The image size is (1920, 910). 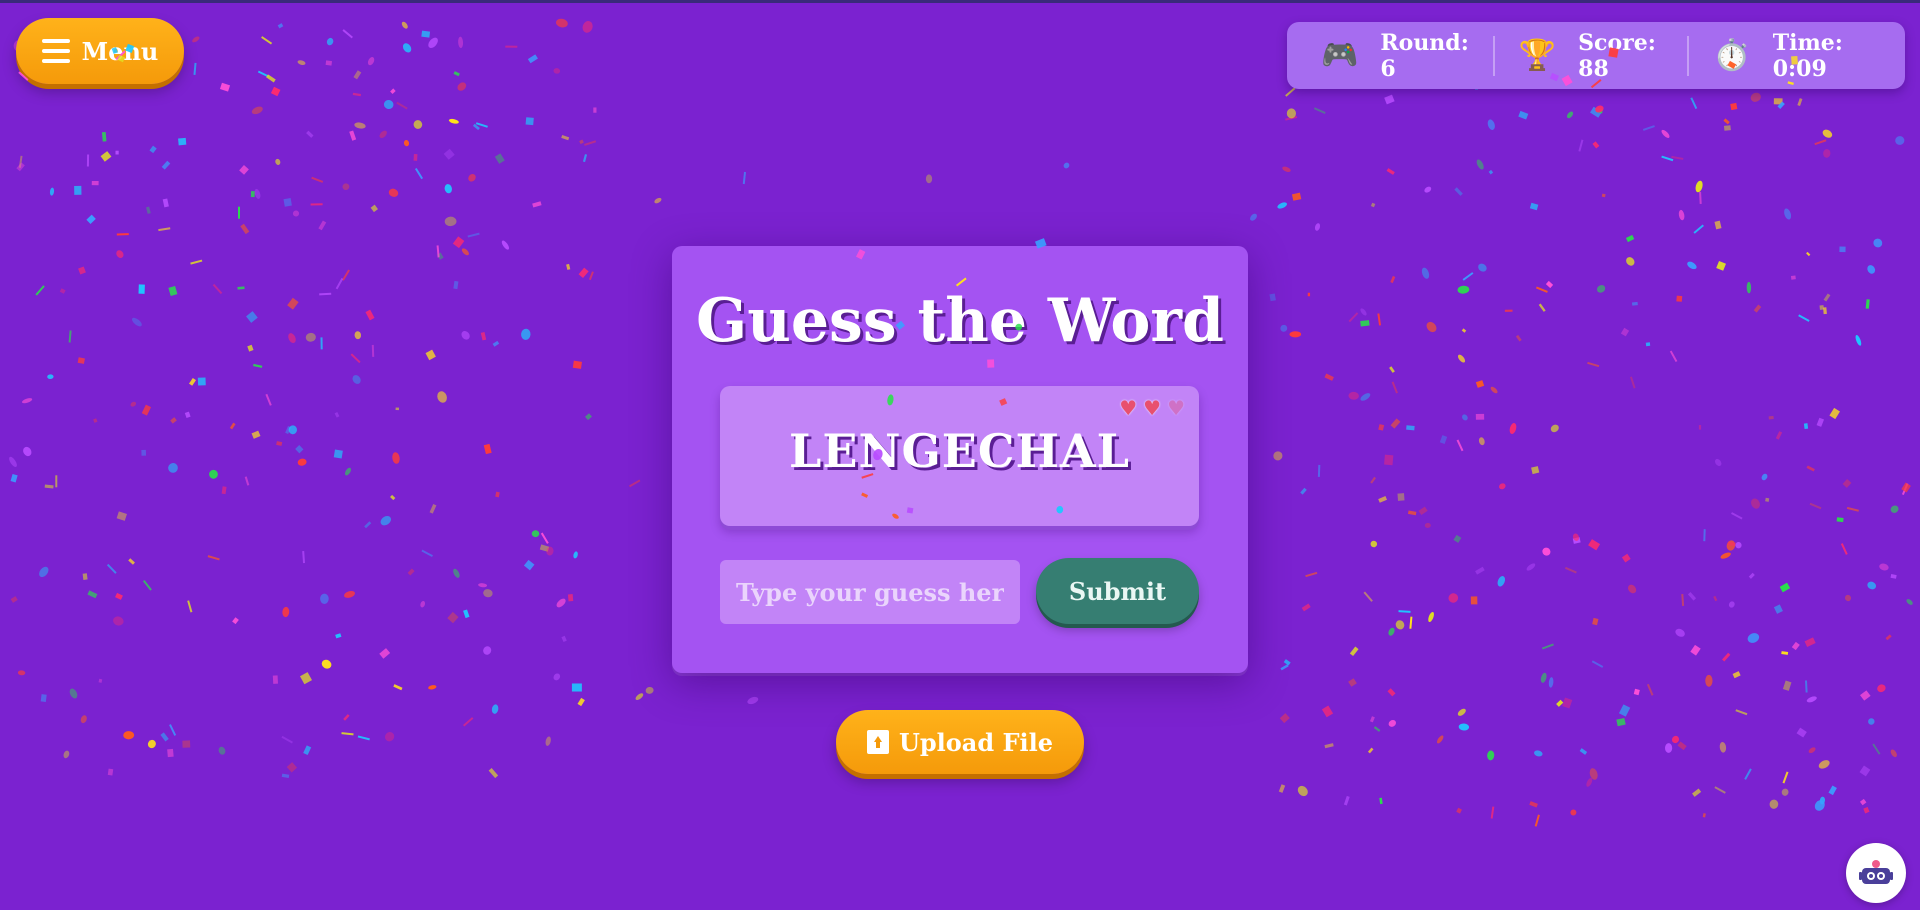 I want to click on submit-button: Submit, so click(x=1117, y=591).